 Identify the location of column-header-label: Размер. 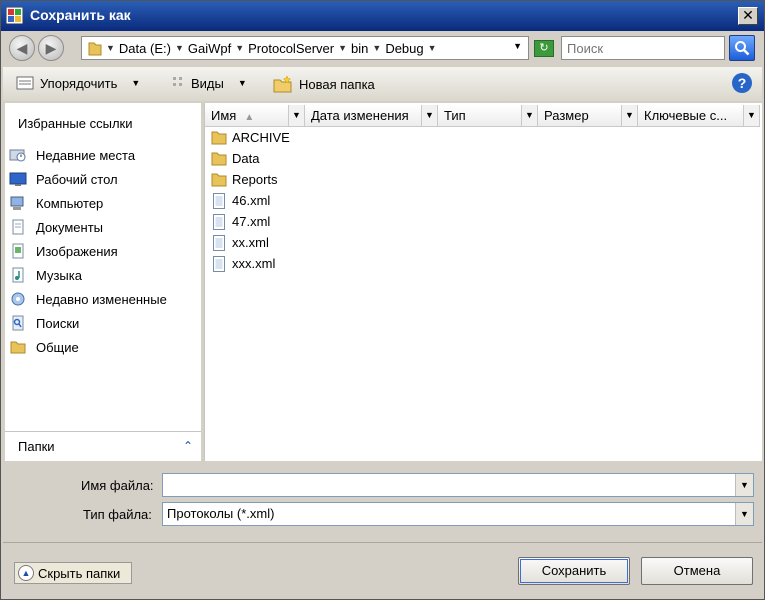
(566, 115).